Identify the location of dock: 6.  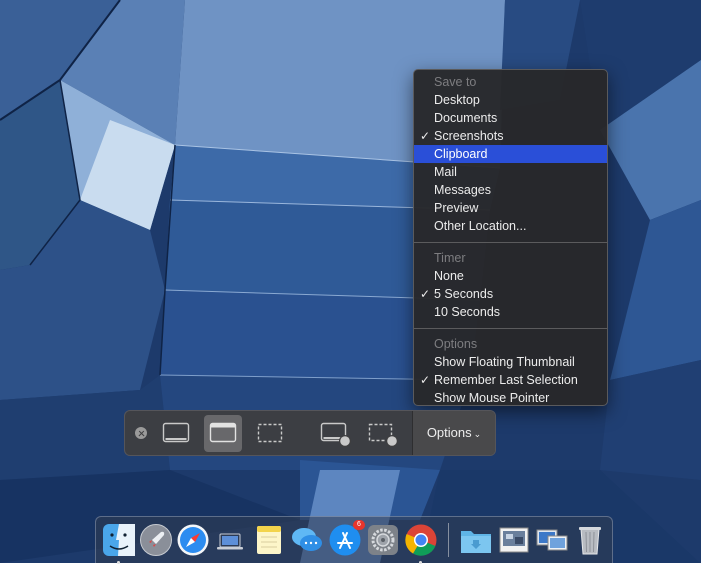
(354, 540).